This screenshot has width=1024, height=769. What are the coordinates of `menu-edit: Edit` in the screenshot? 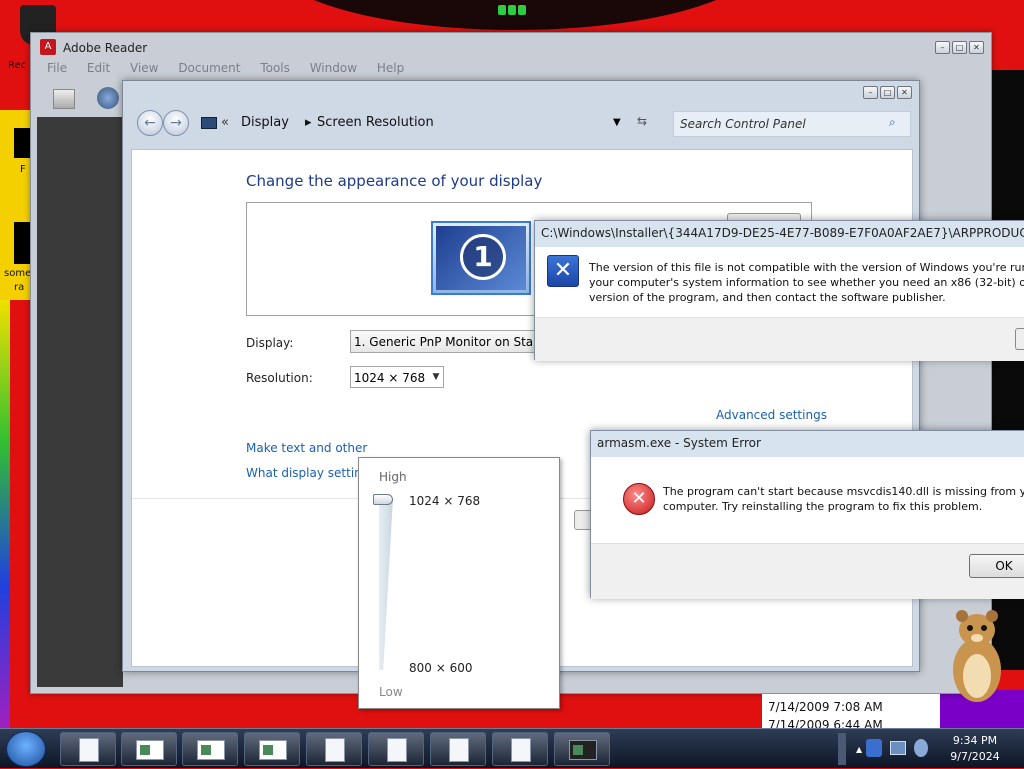 It's located at (98, 68).